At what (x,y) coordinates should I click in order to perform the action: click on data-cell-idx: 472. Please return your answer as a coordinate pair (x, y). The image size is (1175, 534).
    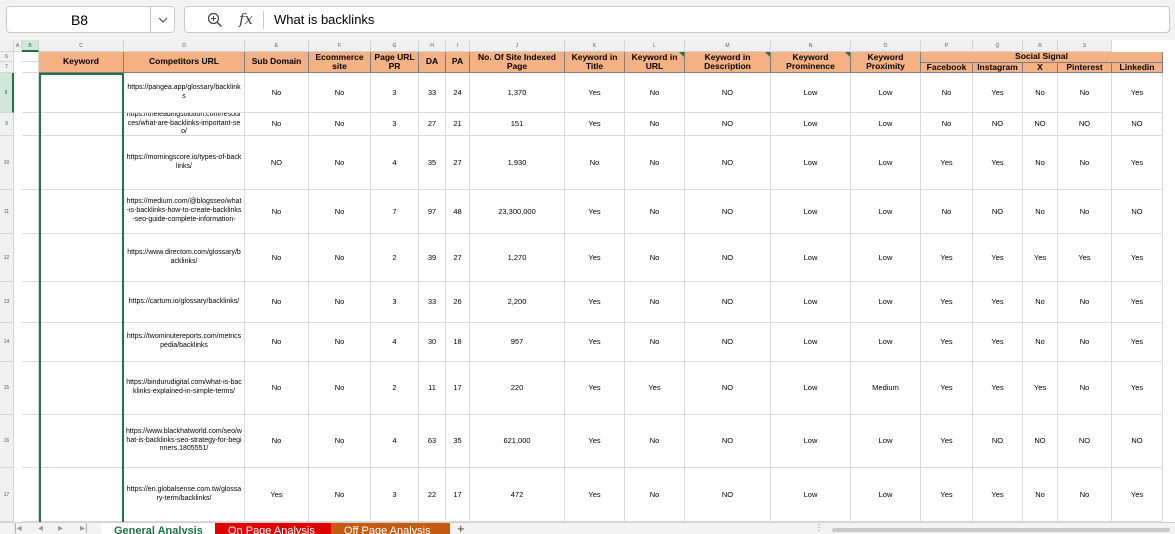
    Looking at the image, I should click on (517, 495).